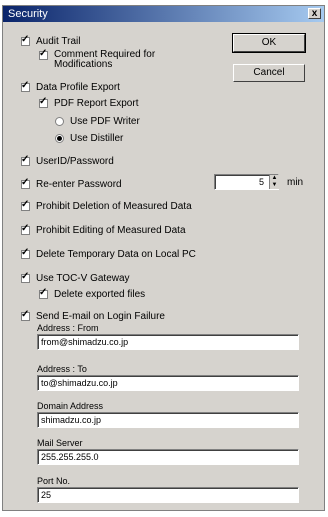 This screenshot has width=328, height=517. I want to click on userid-password-option: UserID/Password, so click(67, 160).